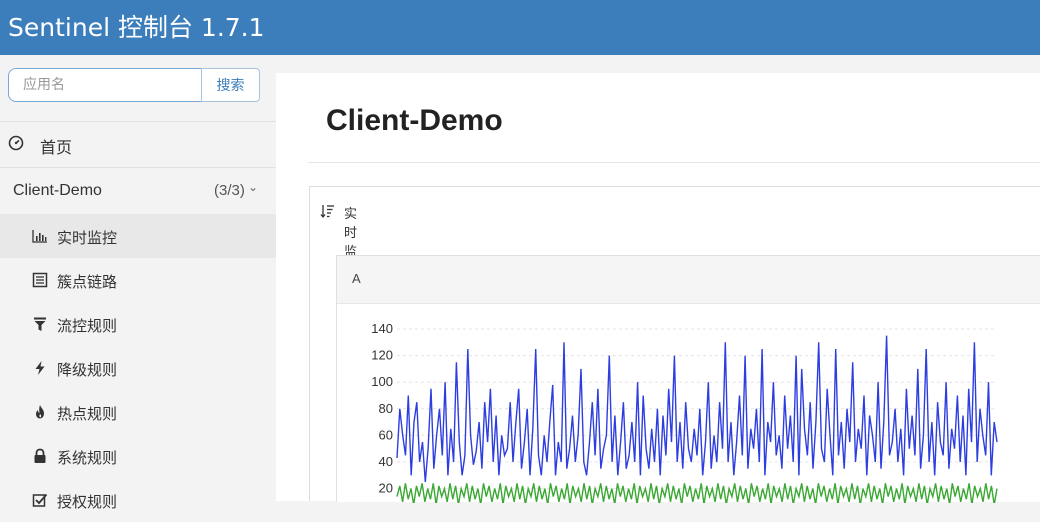  Describe the element at coordinates (386, 461) in the screenshot. I see `y-tick-label: 40` at that location.